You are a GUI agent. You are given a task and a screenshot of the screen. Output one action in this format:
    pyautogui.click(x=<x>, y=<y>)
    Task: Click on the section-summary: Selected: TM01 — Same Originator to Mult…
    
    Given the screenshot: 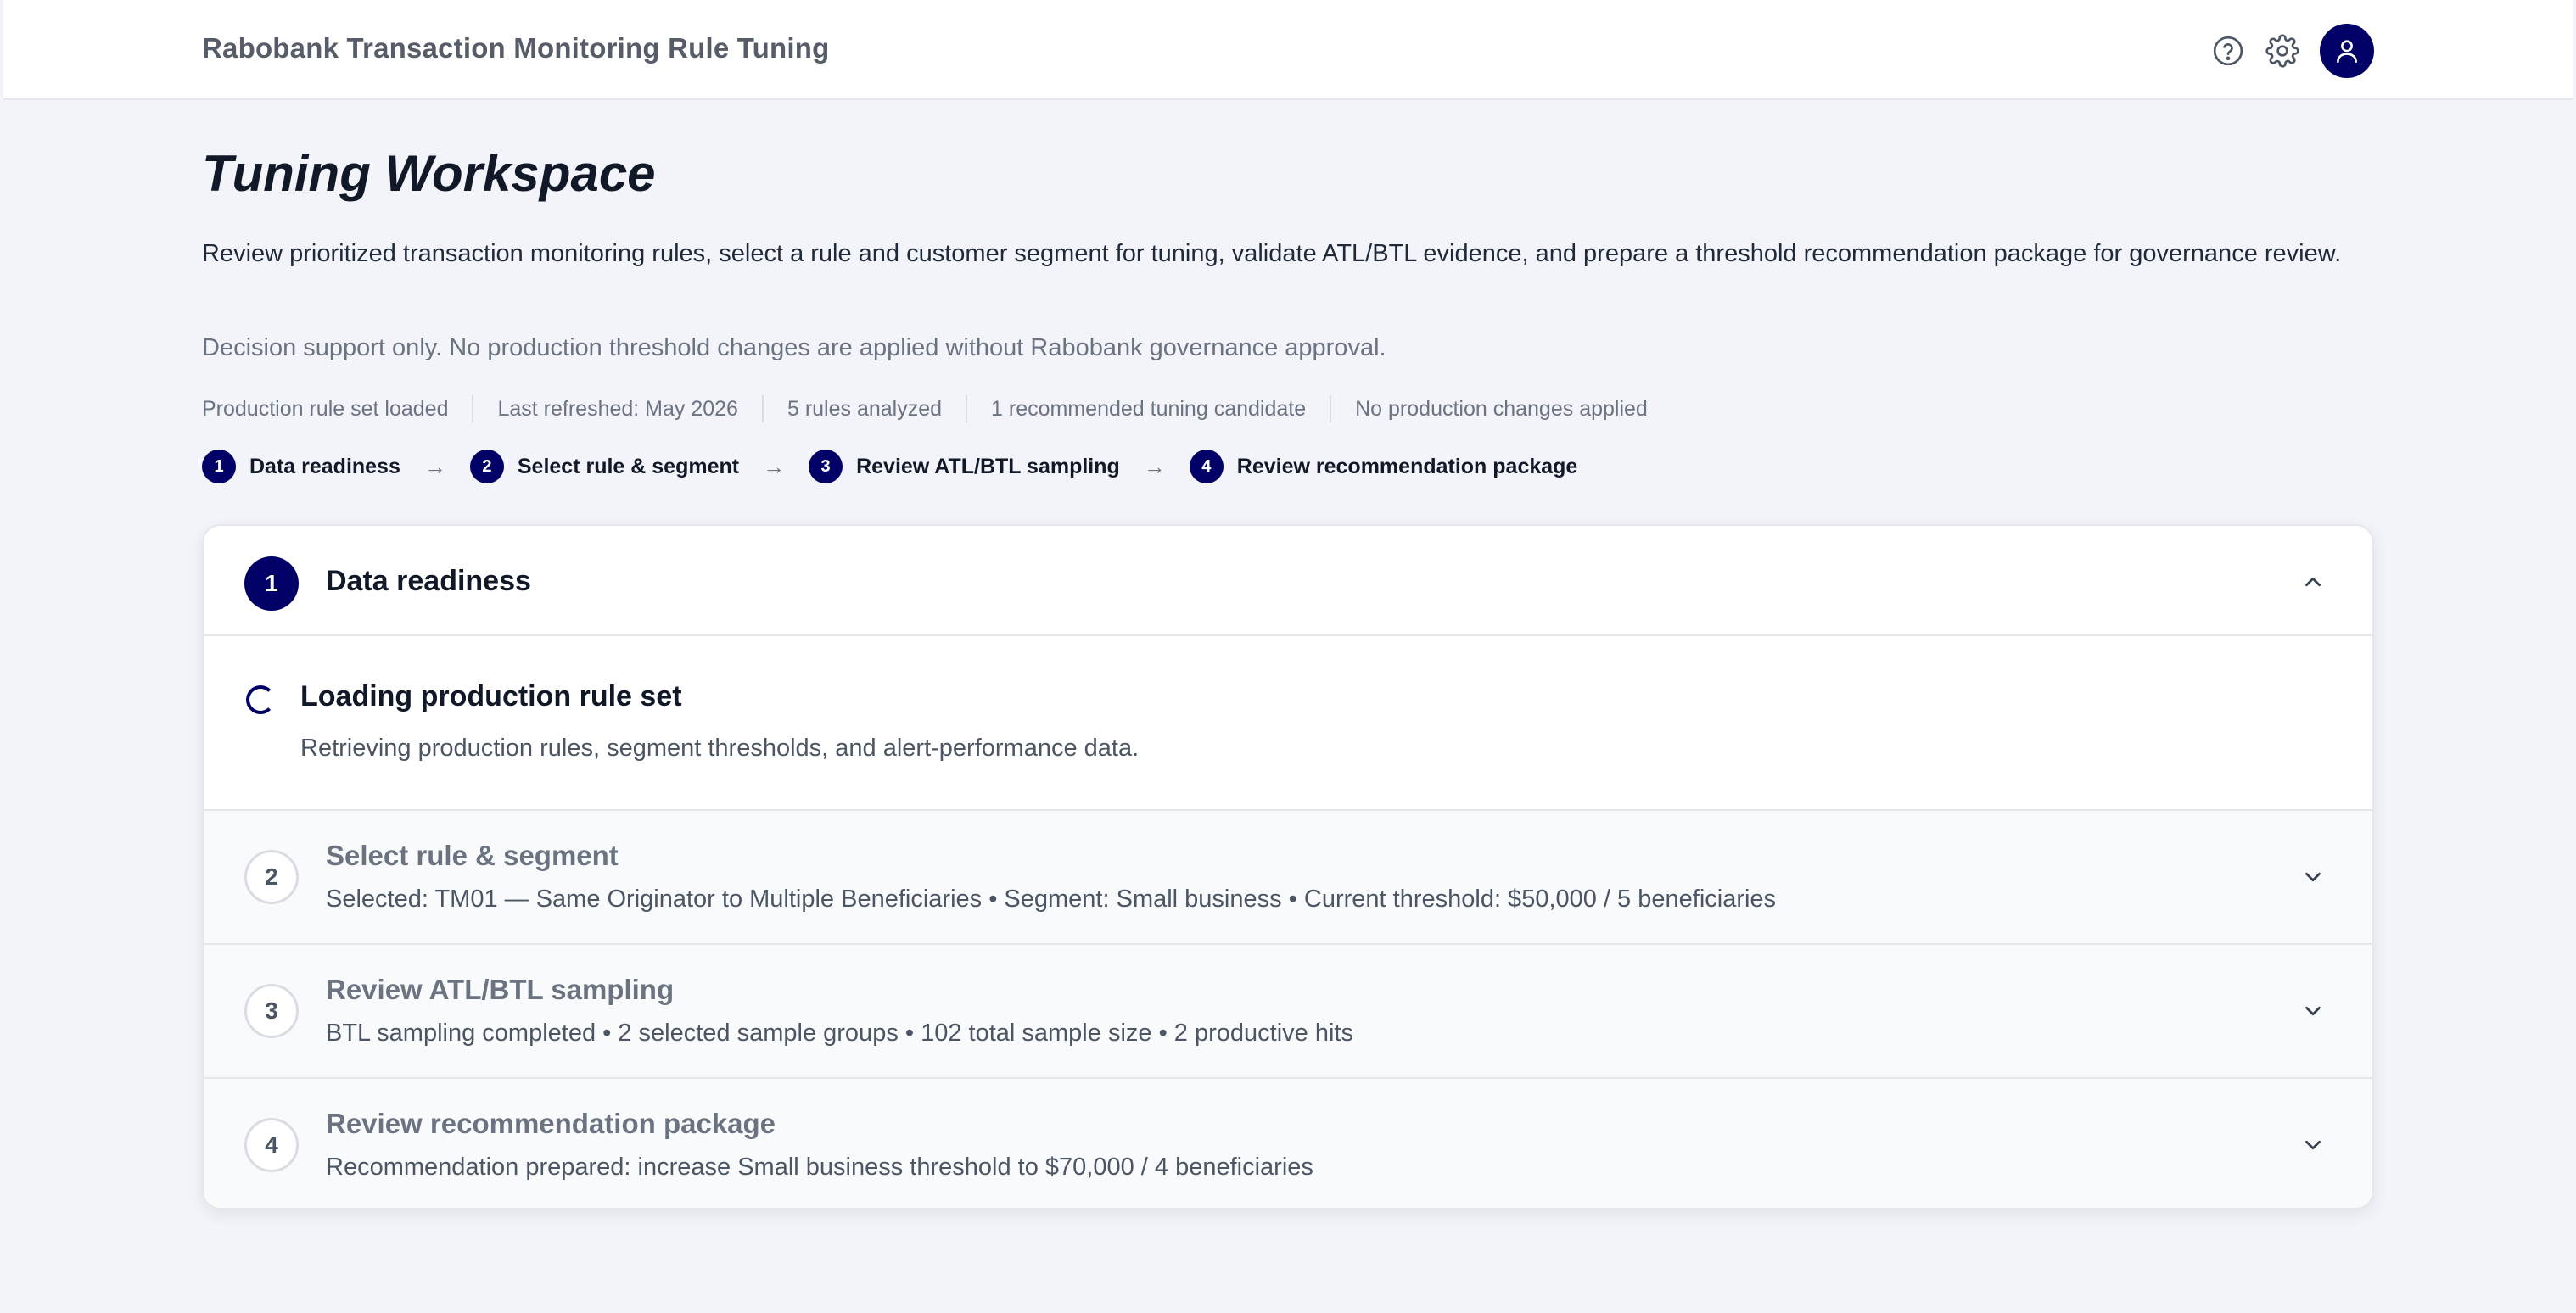 What is the action you would take?
    pyautogui.click(x=1051, y=899)
    